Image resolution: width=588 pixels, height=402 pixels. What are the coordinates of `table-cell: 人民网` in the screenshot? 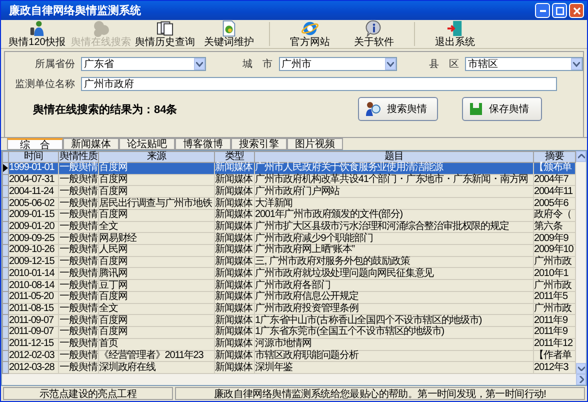 It's located at (156, 250).